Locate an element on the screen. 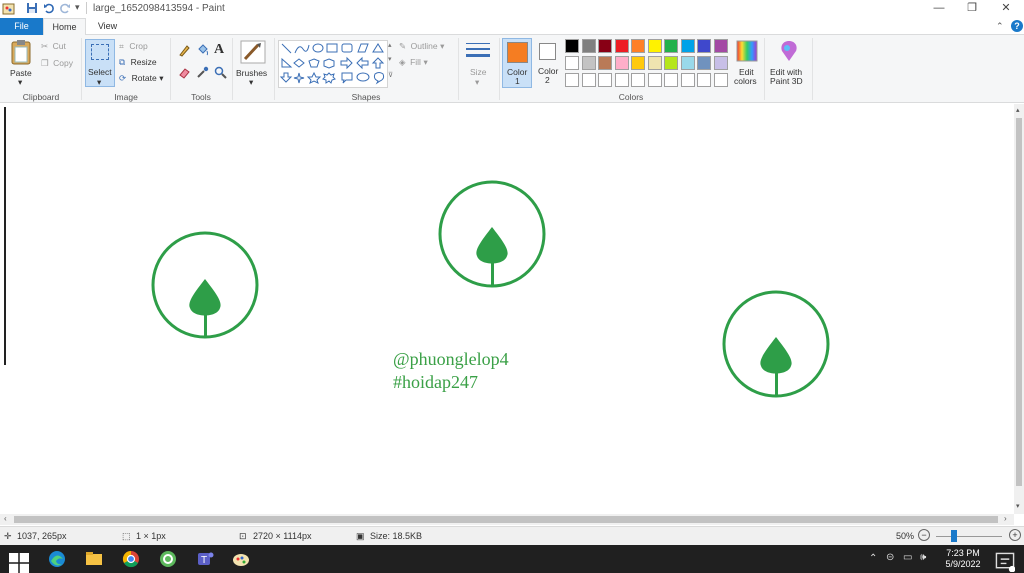 This screenshot has width=1024, height=573. scroll-right-arrow-icon: › is located at coordinates (1005, 518).